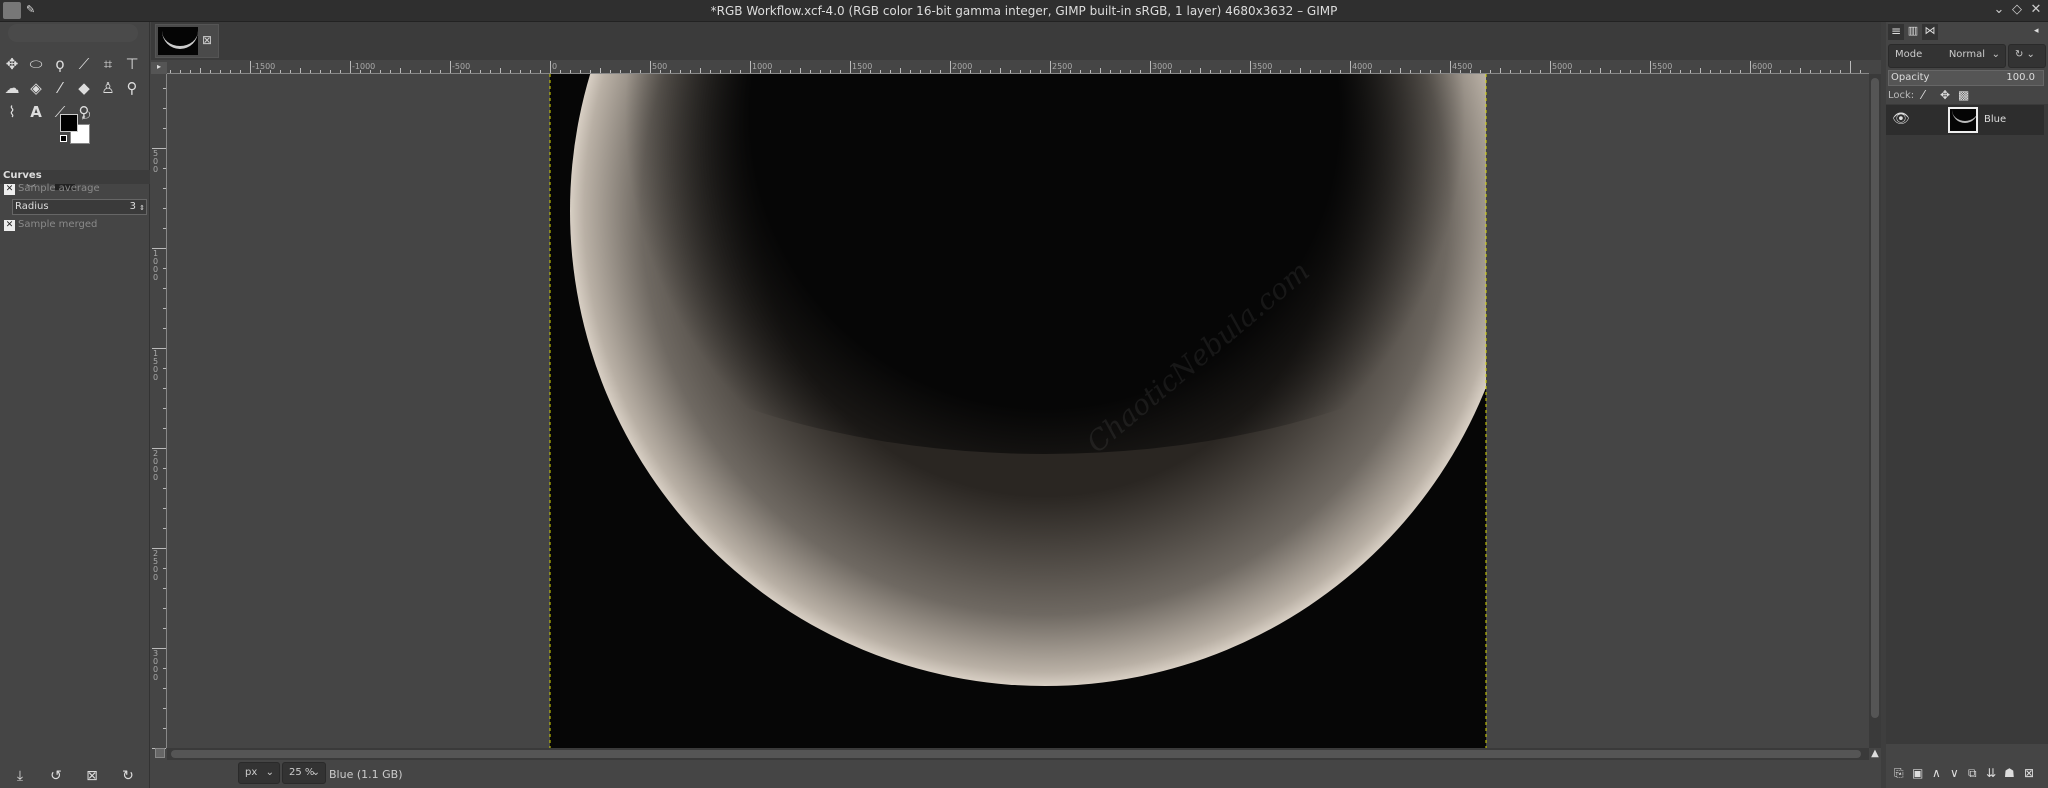 The height and width of the screenshot is (788, 2048). Describe the element at coordinates (962, 66) in the screenshot. I see `ruler-label: 2000` at that location.